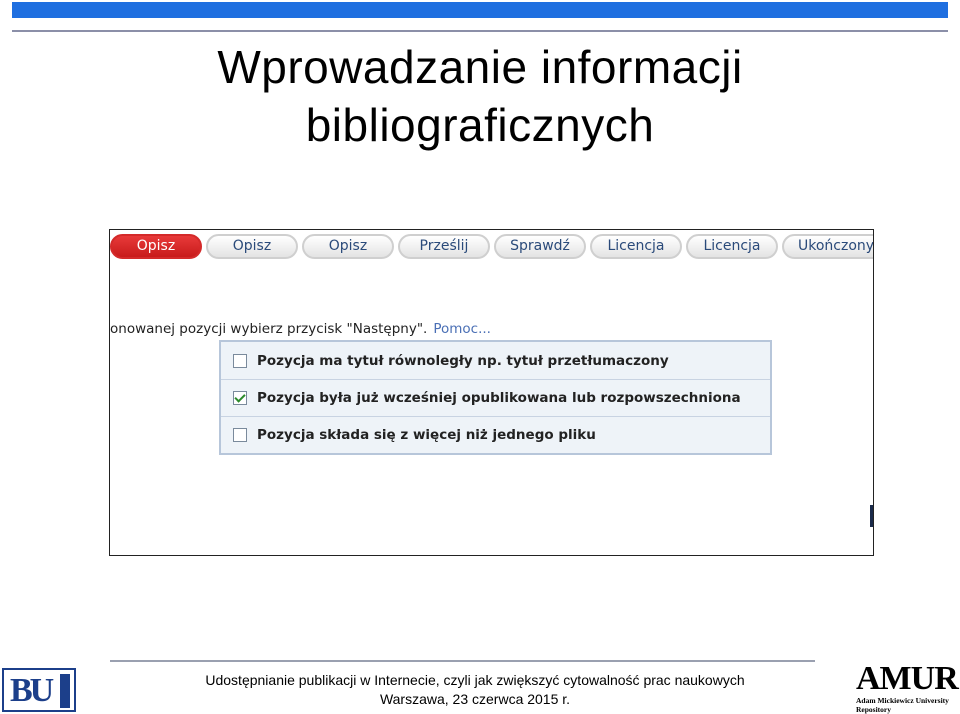 This screenshot has height=714, width=960. What do you see at coordinates (240, 398) in the screenshot?
I see `checkbox-checked-icon` at bounding box center [240, 398].